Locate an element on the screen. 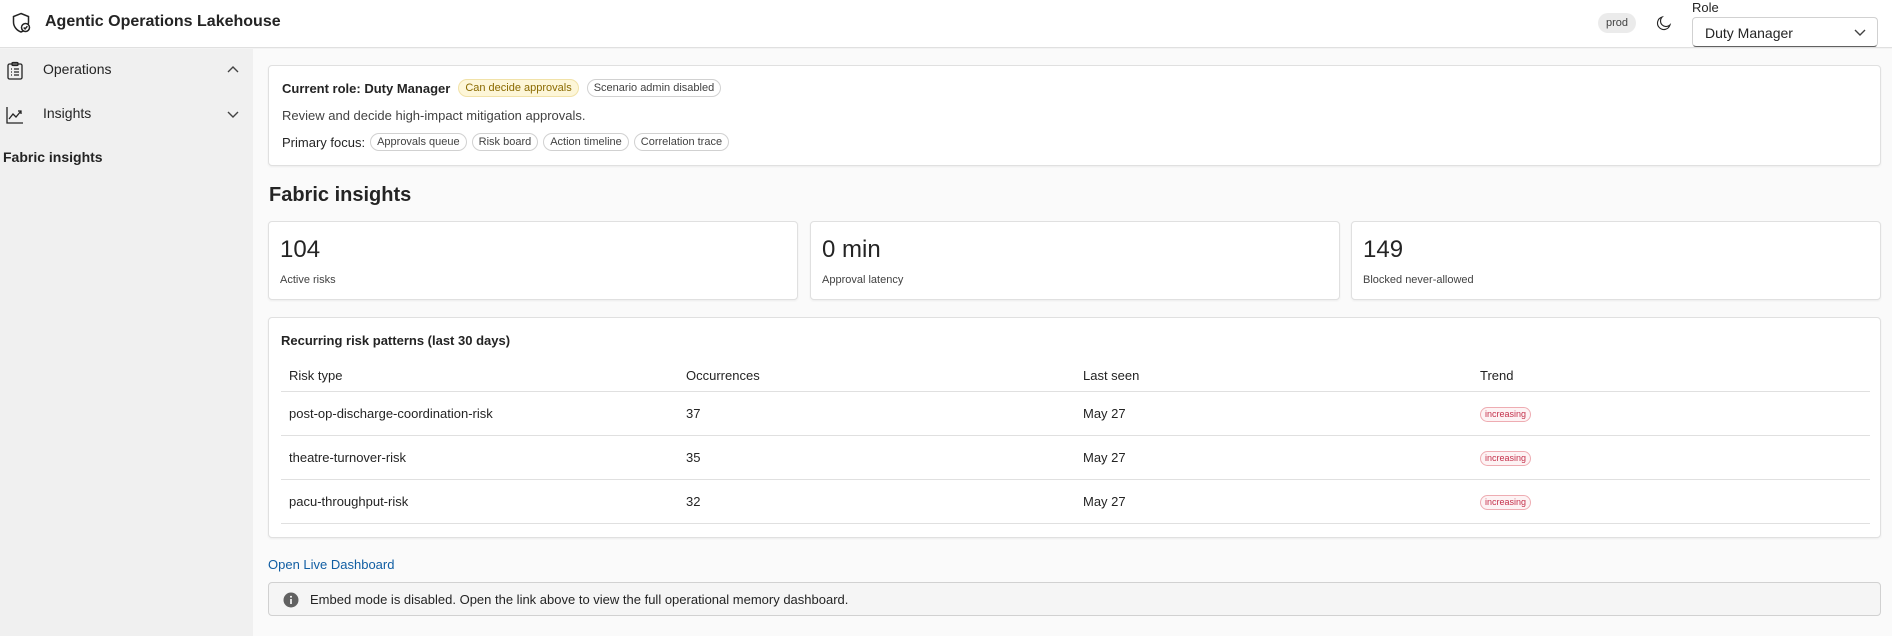 The image size is (1892, 636). permission-chip: Can decide approvals is located at coordinates (518, 88).